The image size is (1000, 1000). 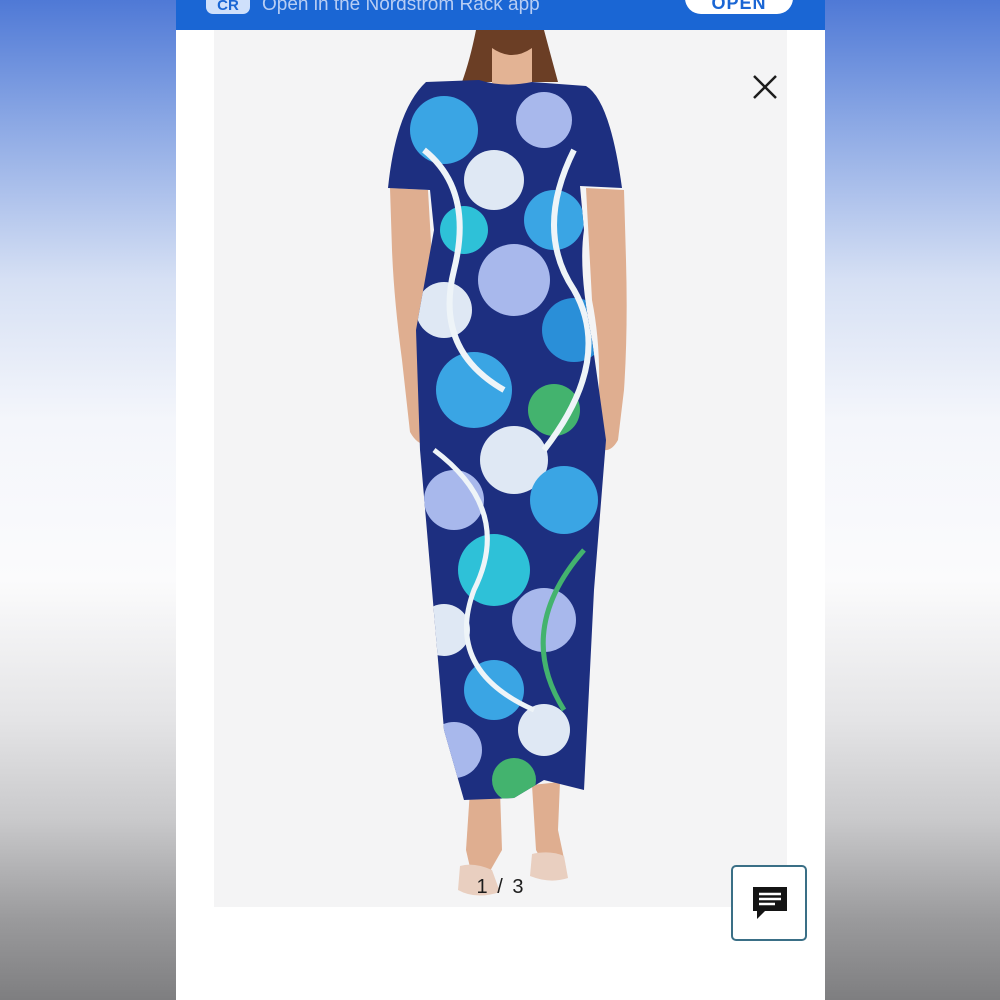 I want to click on close-icon, so click(x=765, y=87).